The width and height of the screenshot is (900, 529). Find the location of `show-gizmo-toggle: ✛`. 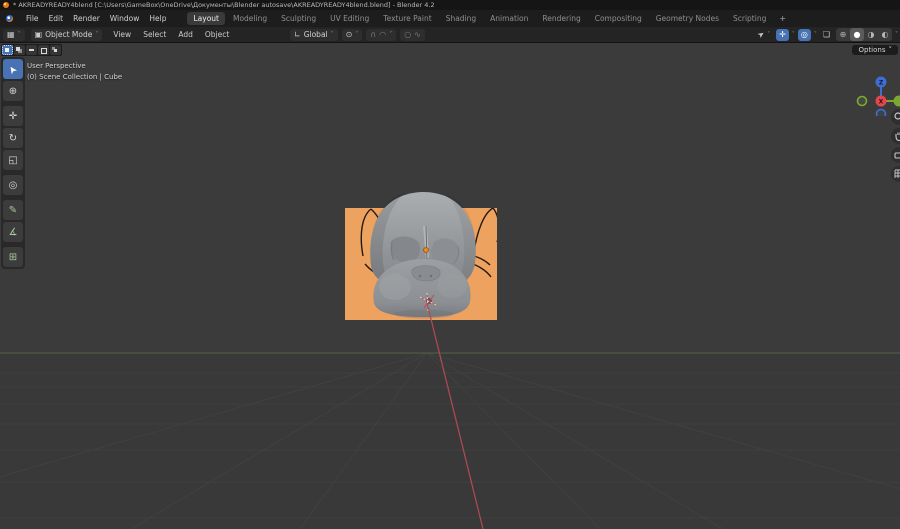

show-gizmo-toggle: ✛ is located at coordinates (782, 34).